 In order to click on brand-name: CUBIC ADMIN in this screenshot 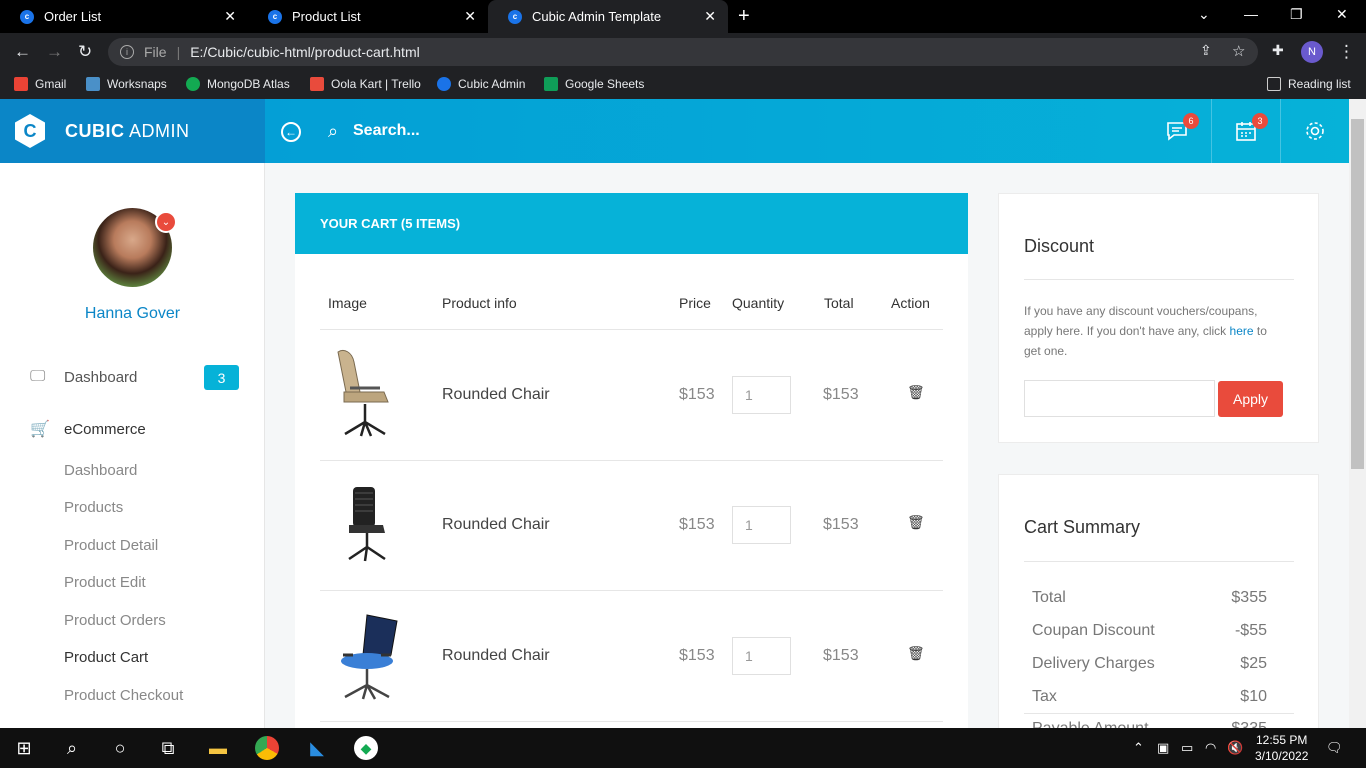, I will do `click(127, 131)`.